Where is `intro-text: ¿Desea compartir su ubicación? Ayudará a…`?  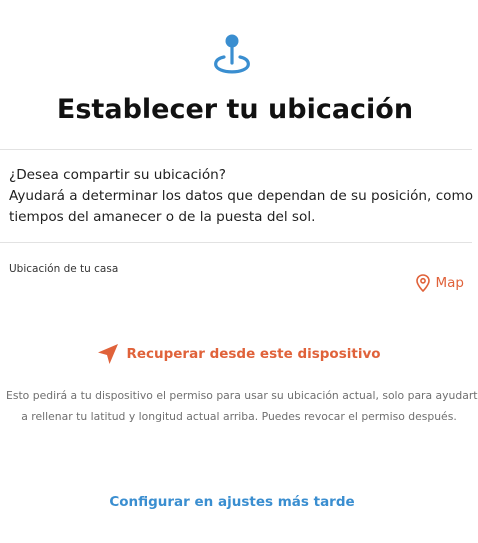 intro-text: ¿Desea compartir su ubicación? Ayudará a… is located at coordinates (243, 196).